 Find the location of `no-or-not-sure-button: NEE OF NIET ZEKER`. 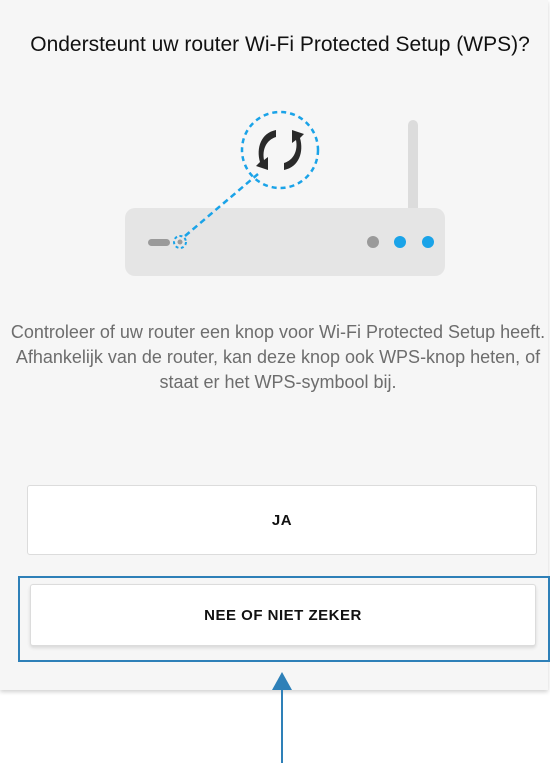

no-or-not-sure-button: NEE OF NIET ZEKER is located at coordinates (283, 615).